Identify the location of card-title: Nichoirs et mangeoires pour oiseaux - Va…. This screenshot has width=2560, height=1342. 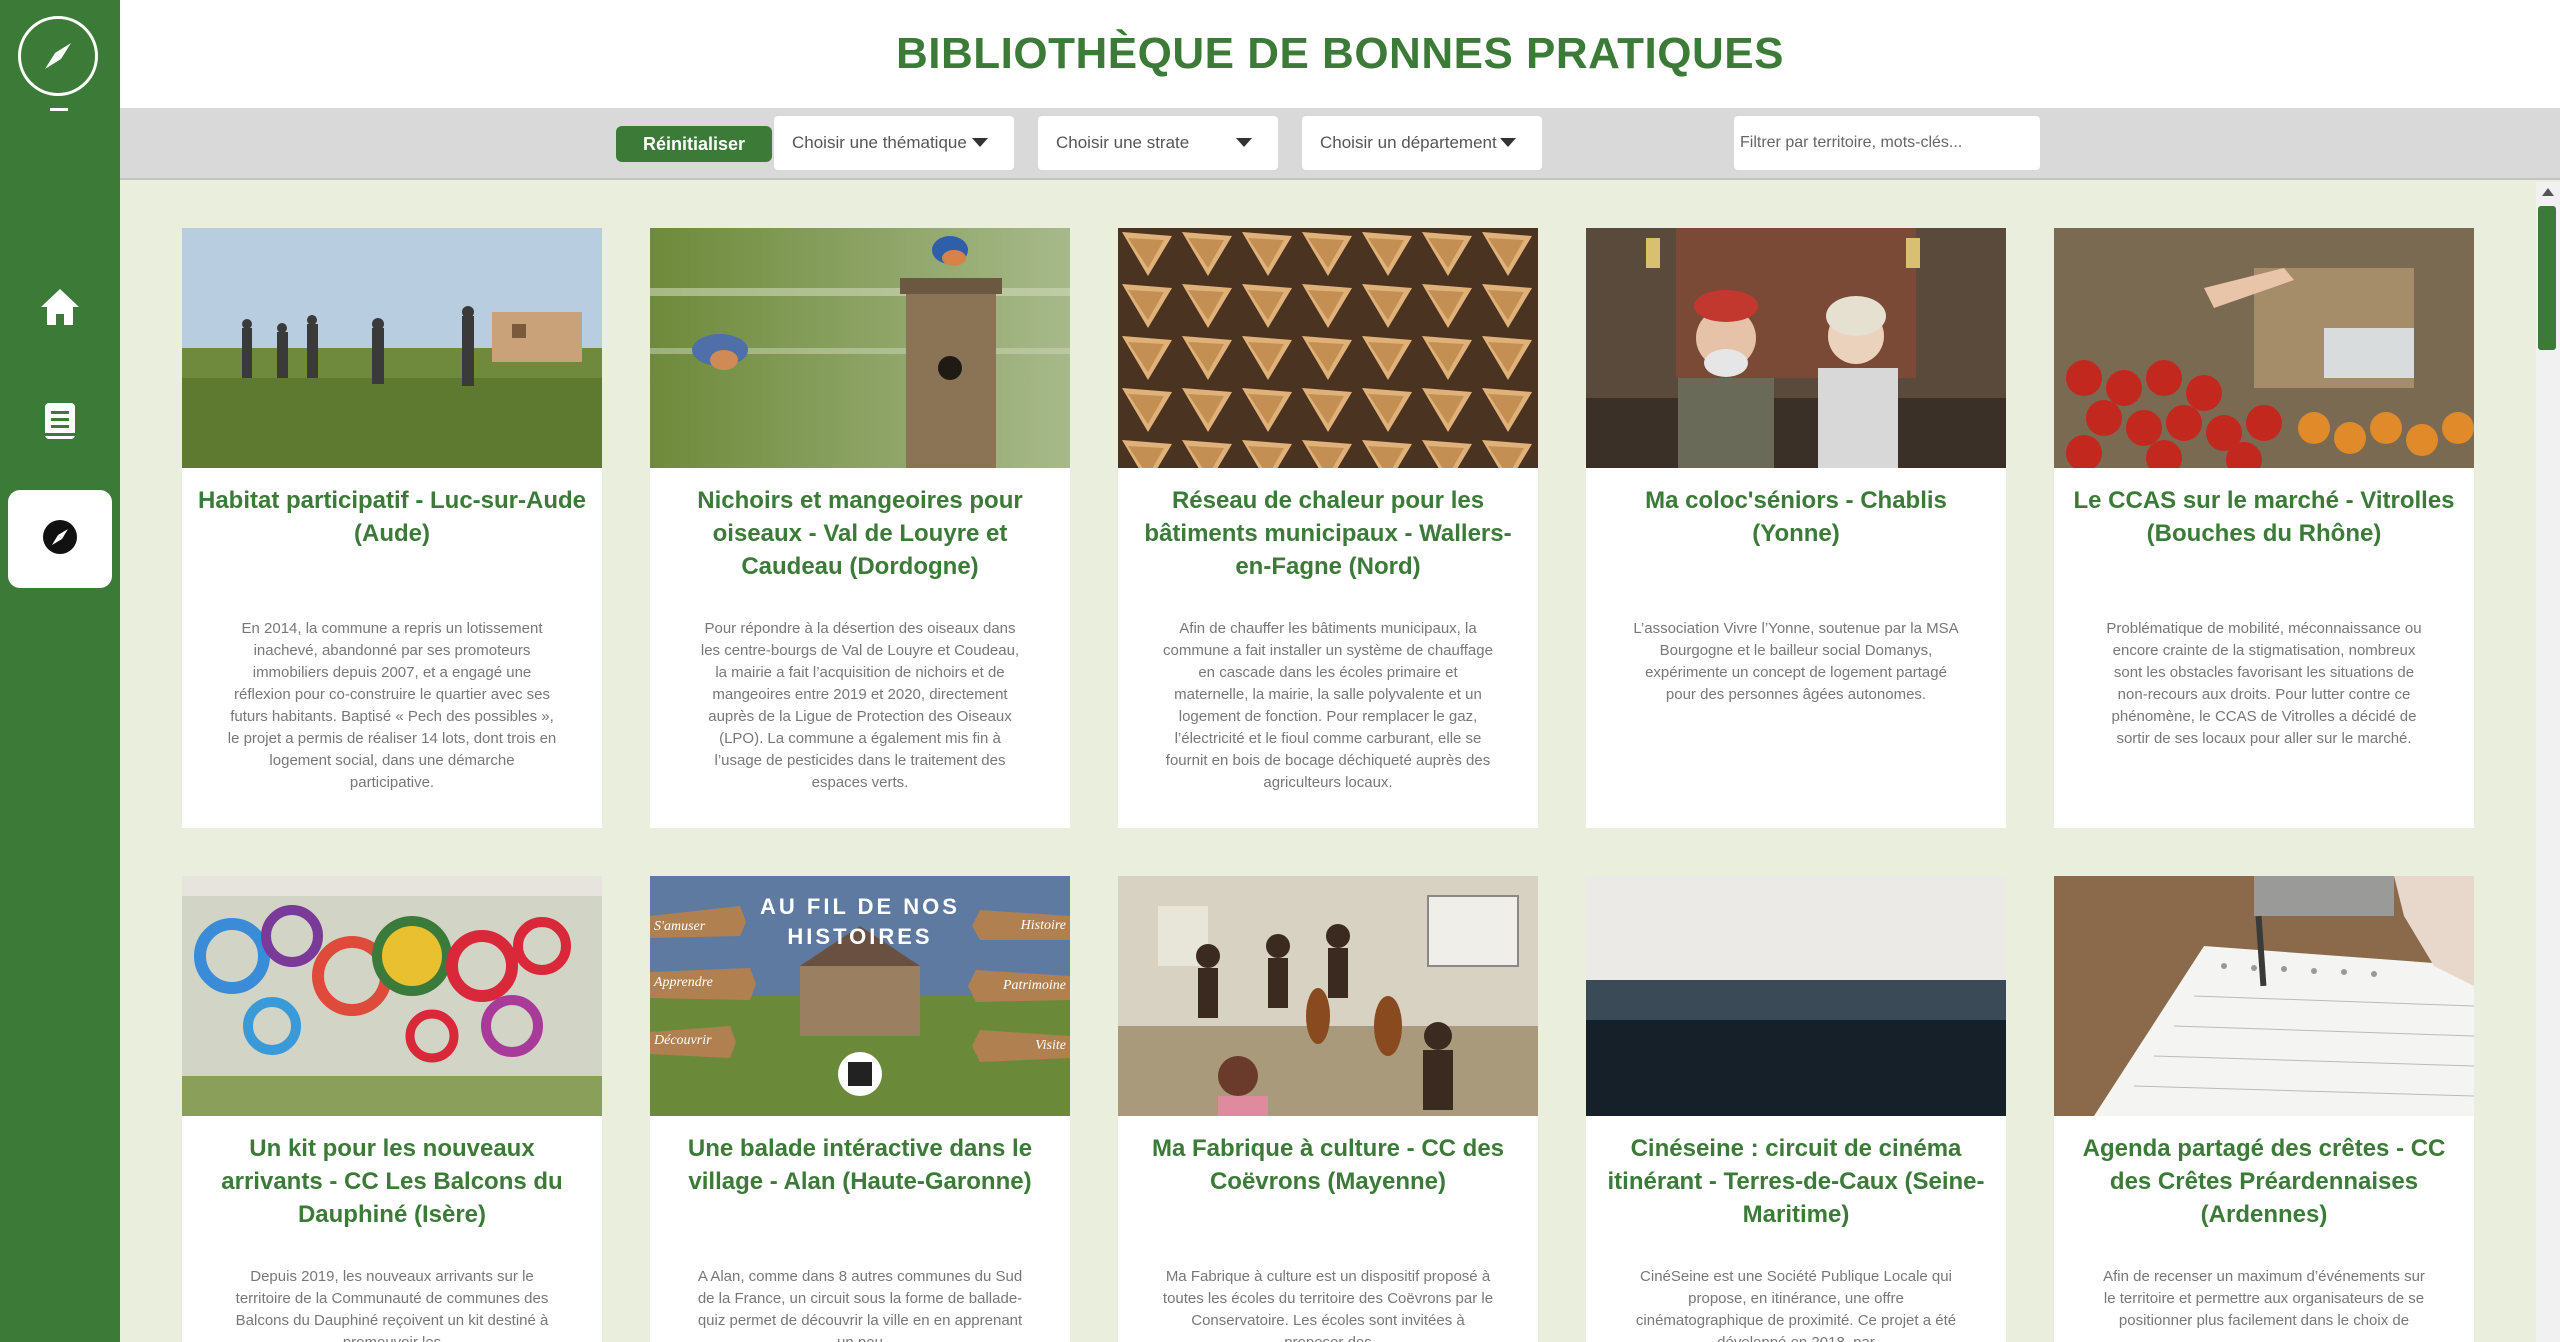
(860, 533).